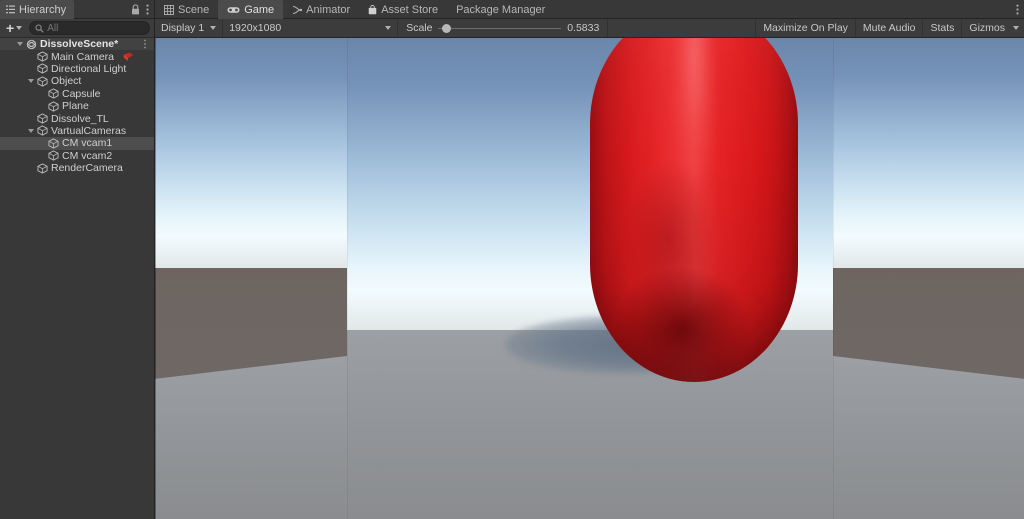  I want to click on tab-game: Game, so click(251, 9).